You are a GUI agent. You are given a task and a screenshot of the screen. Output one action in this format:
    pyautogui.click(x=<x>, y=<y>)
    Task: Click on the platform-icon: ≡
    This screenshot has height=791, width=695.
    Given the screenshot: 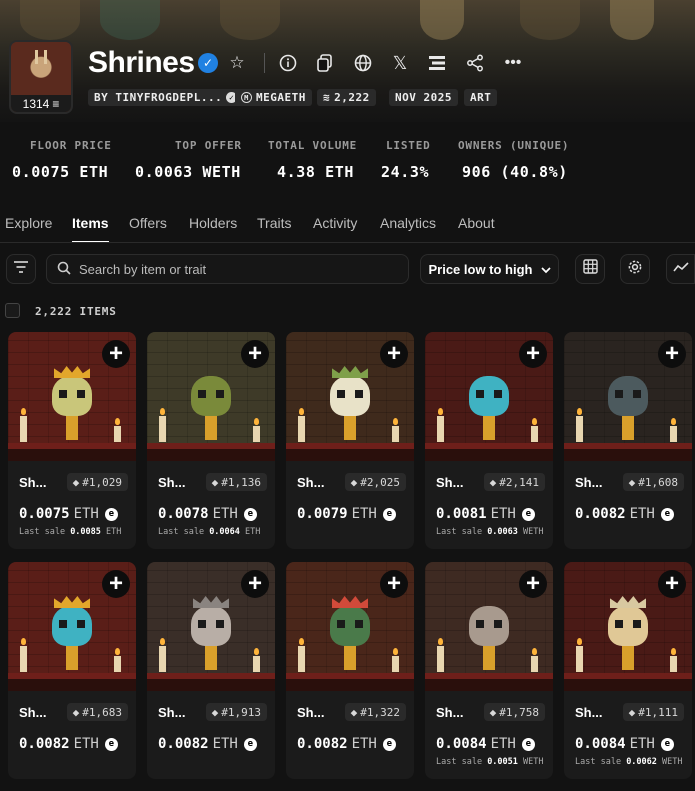 What is the action you would take?
    pyautogui.click(x=56, y=103)
    